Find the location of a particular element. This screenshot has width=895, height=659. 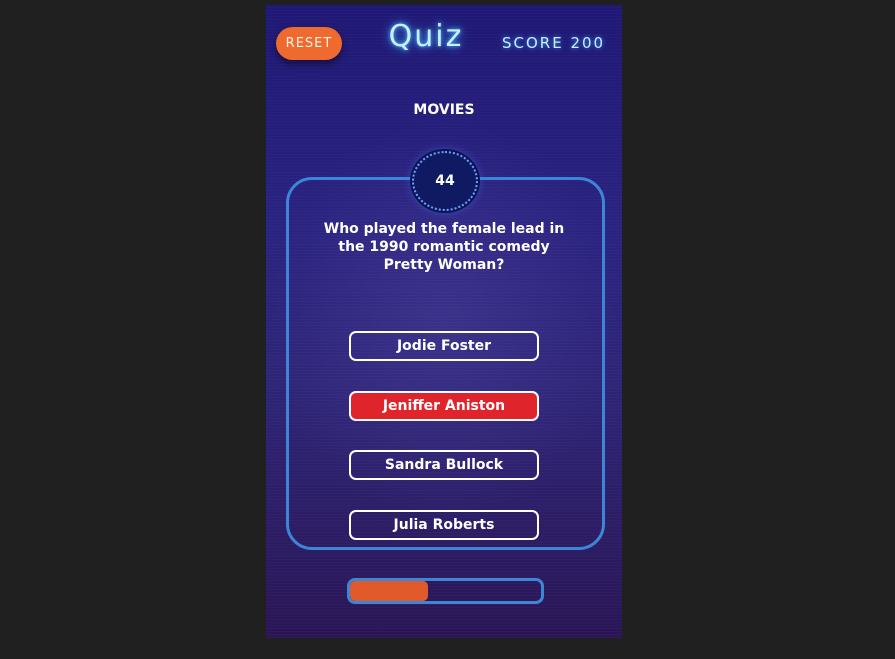

reset-button: RESET is located at coordinates (309, 43).